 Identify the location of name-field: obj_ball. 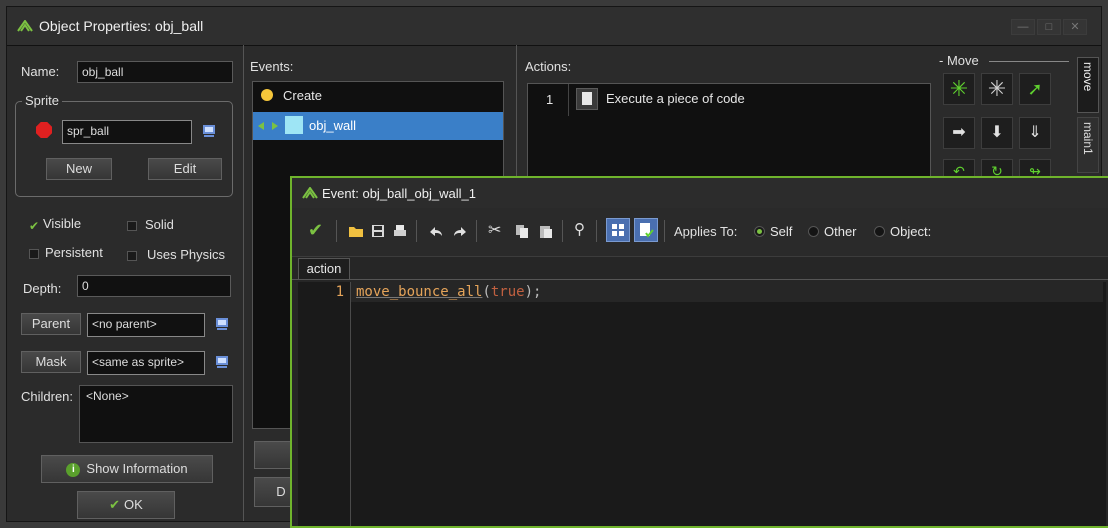
(155, 72).